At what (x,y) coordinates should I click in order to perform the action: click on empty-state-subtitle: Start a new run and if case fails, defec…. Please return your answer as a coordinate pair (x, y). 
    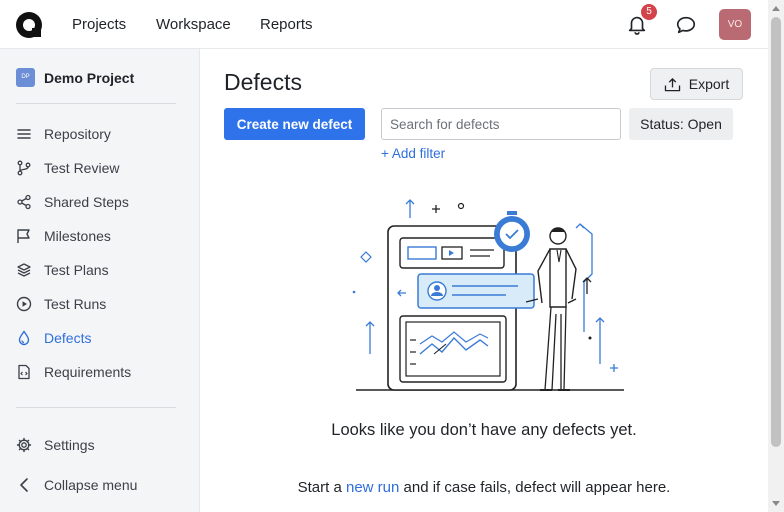
    Looking at the image, I should click on (484, 487).